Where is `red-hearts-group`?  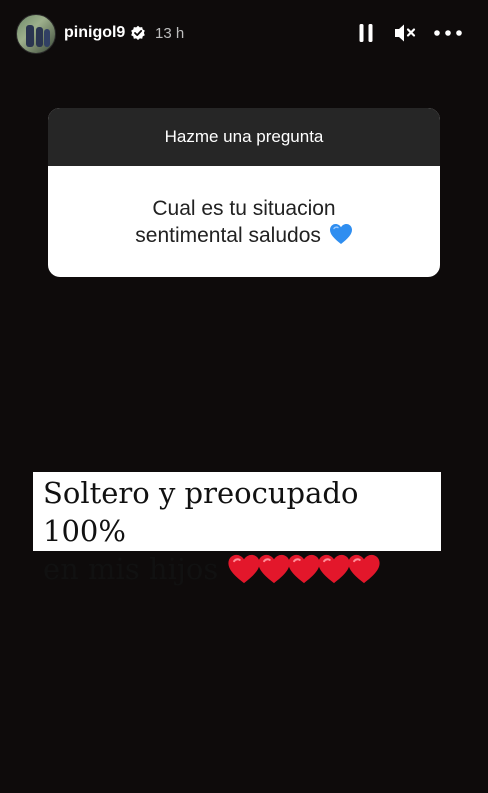 red-hearts-group is located at coordinates (304, 573).